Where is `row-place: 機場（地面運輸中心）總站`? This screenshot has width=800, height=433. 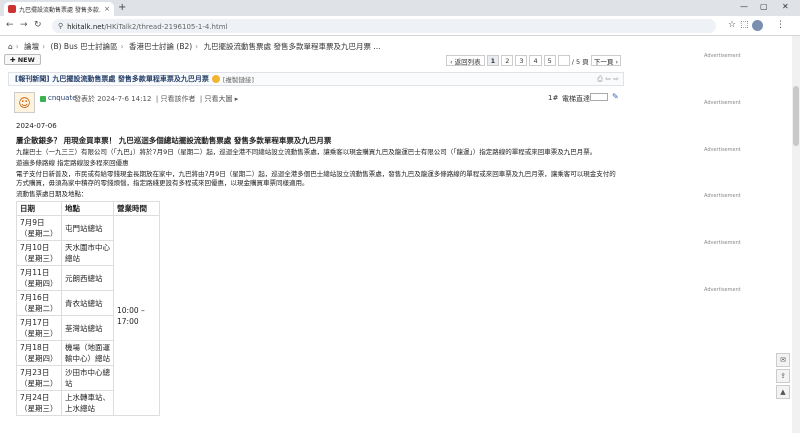 row-place: 機場（地面運輸中心）總站 is located at coordinates (87, 353).